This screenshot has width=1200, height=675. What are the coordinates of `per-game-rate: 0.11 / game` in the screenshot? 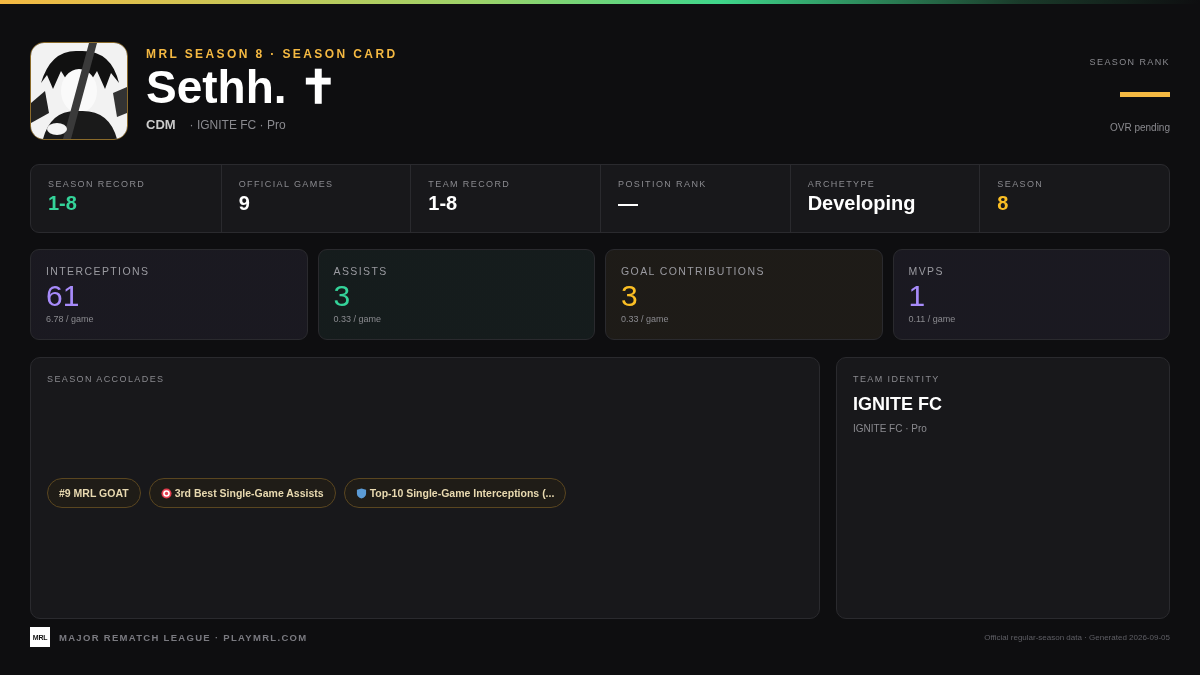 It's located at (932, 319).